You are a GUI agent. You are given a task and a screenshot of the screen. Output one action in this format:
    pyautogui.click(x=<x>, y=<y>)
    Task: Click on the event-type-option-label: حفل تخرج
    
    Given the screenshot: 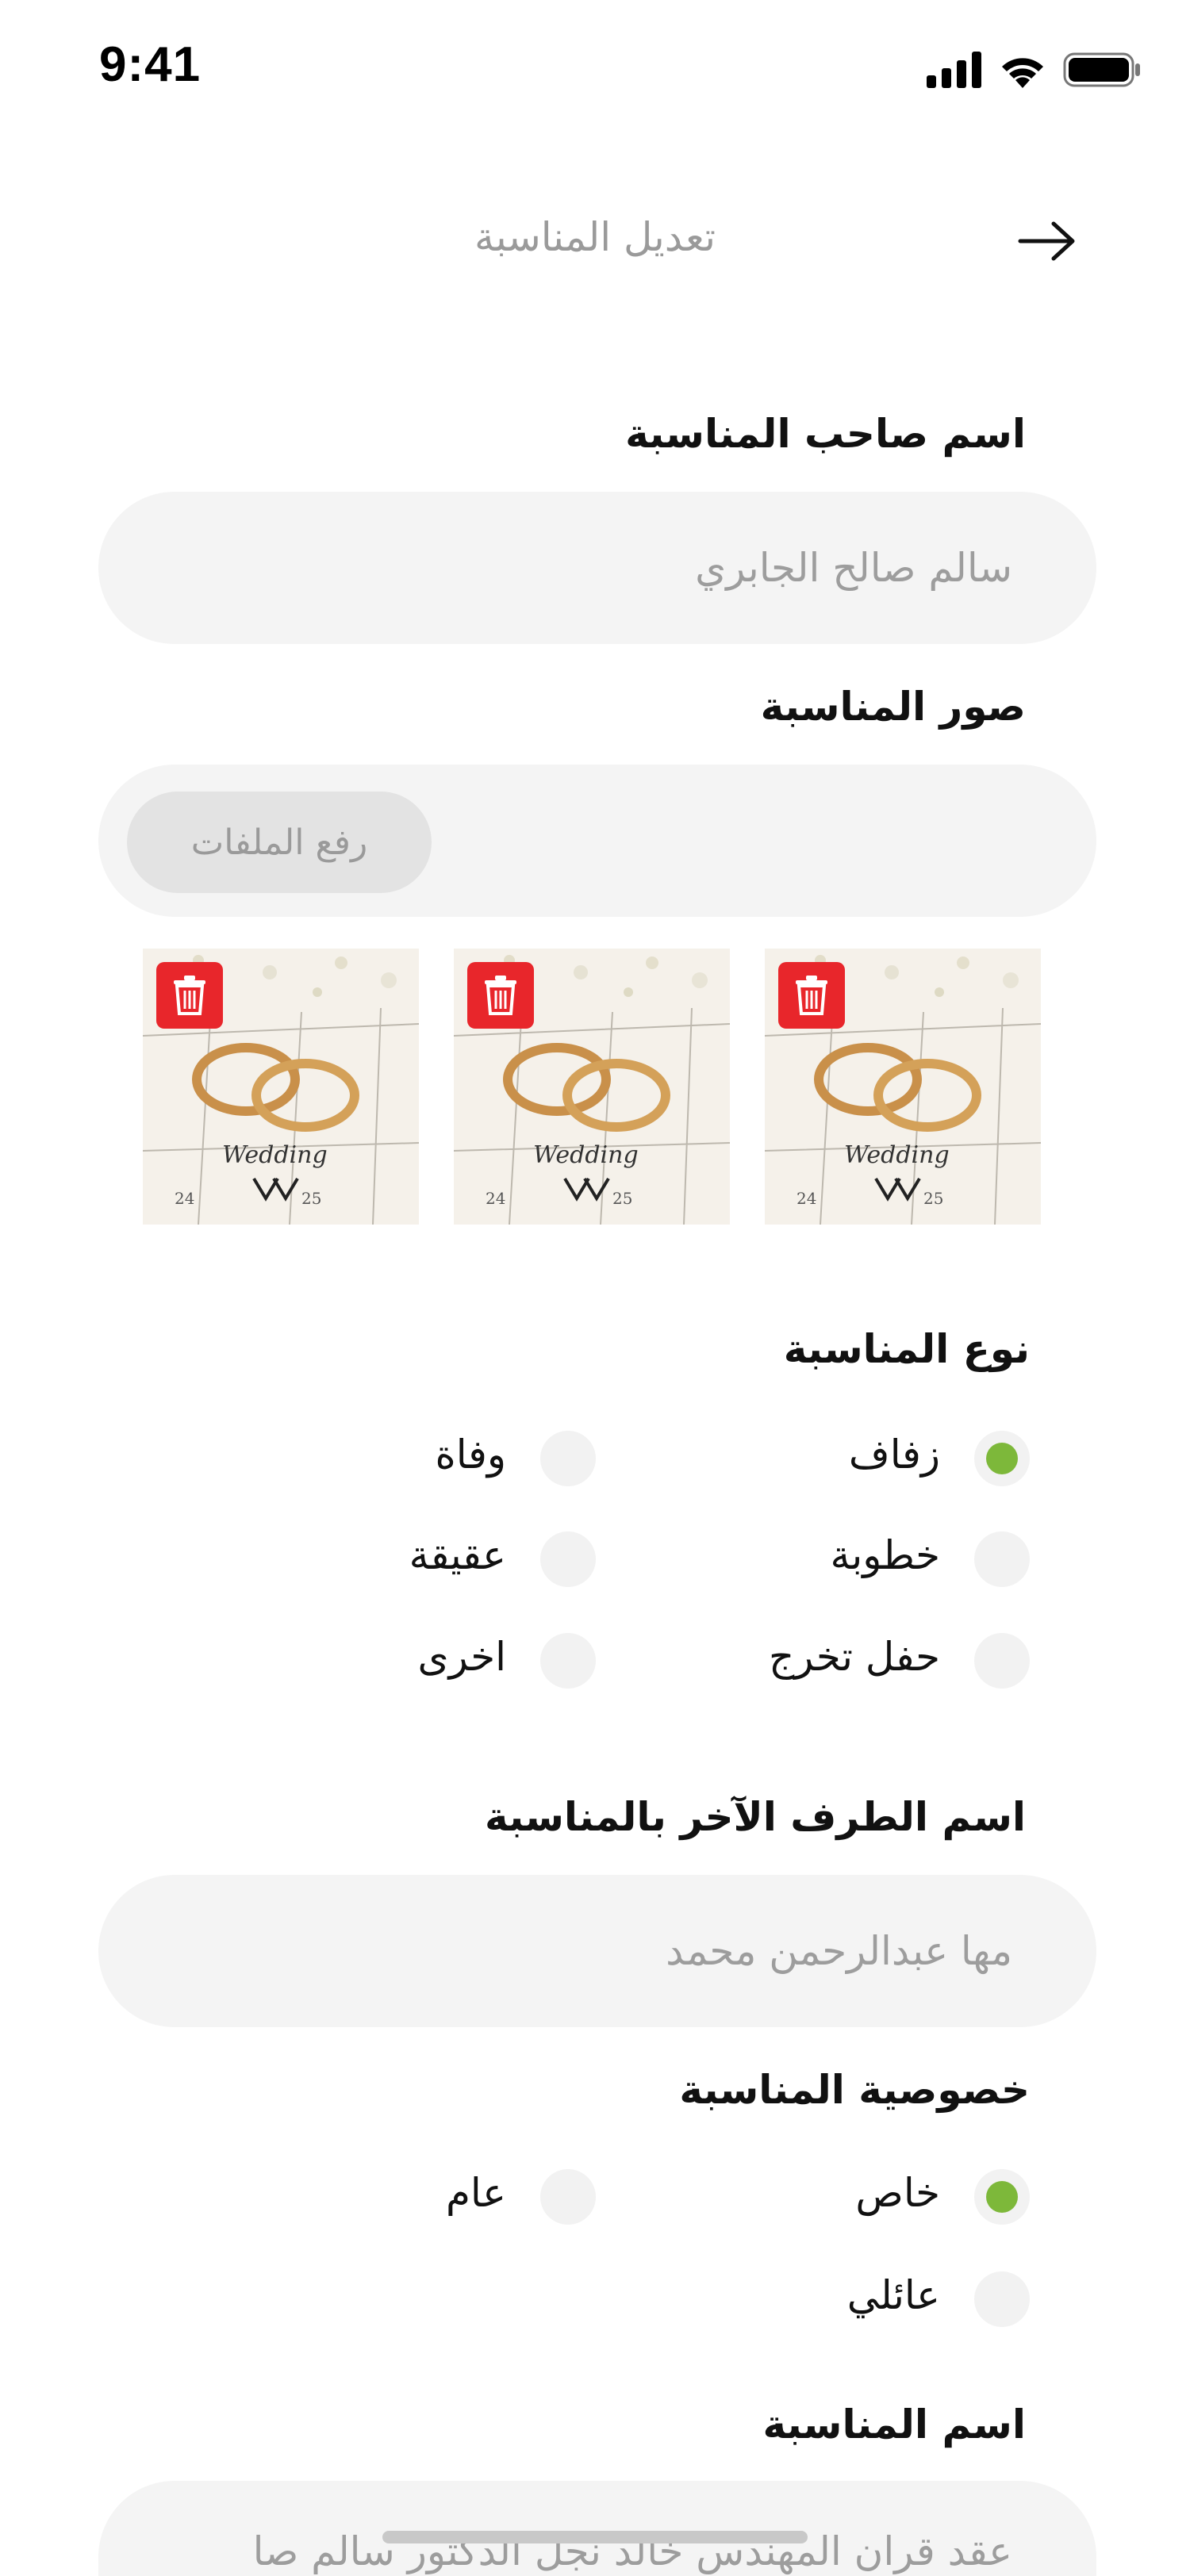 What is the action you would take?
    pyautogui.click(x=854, y=1657)
    